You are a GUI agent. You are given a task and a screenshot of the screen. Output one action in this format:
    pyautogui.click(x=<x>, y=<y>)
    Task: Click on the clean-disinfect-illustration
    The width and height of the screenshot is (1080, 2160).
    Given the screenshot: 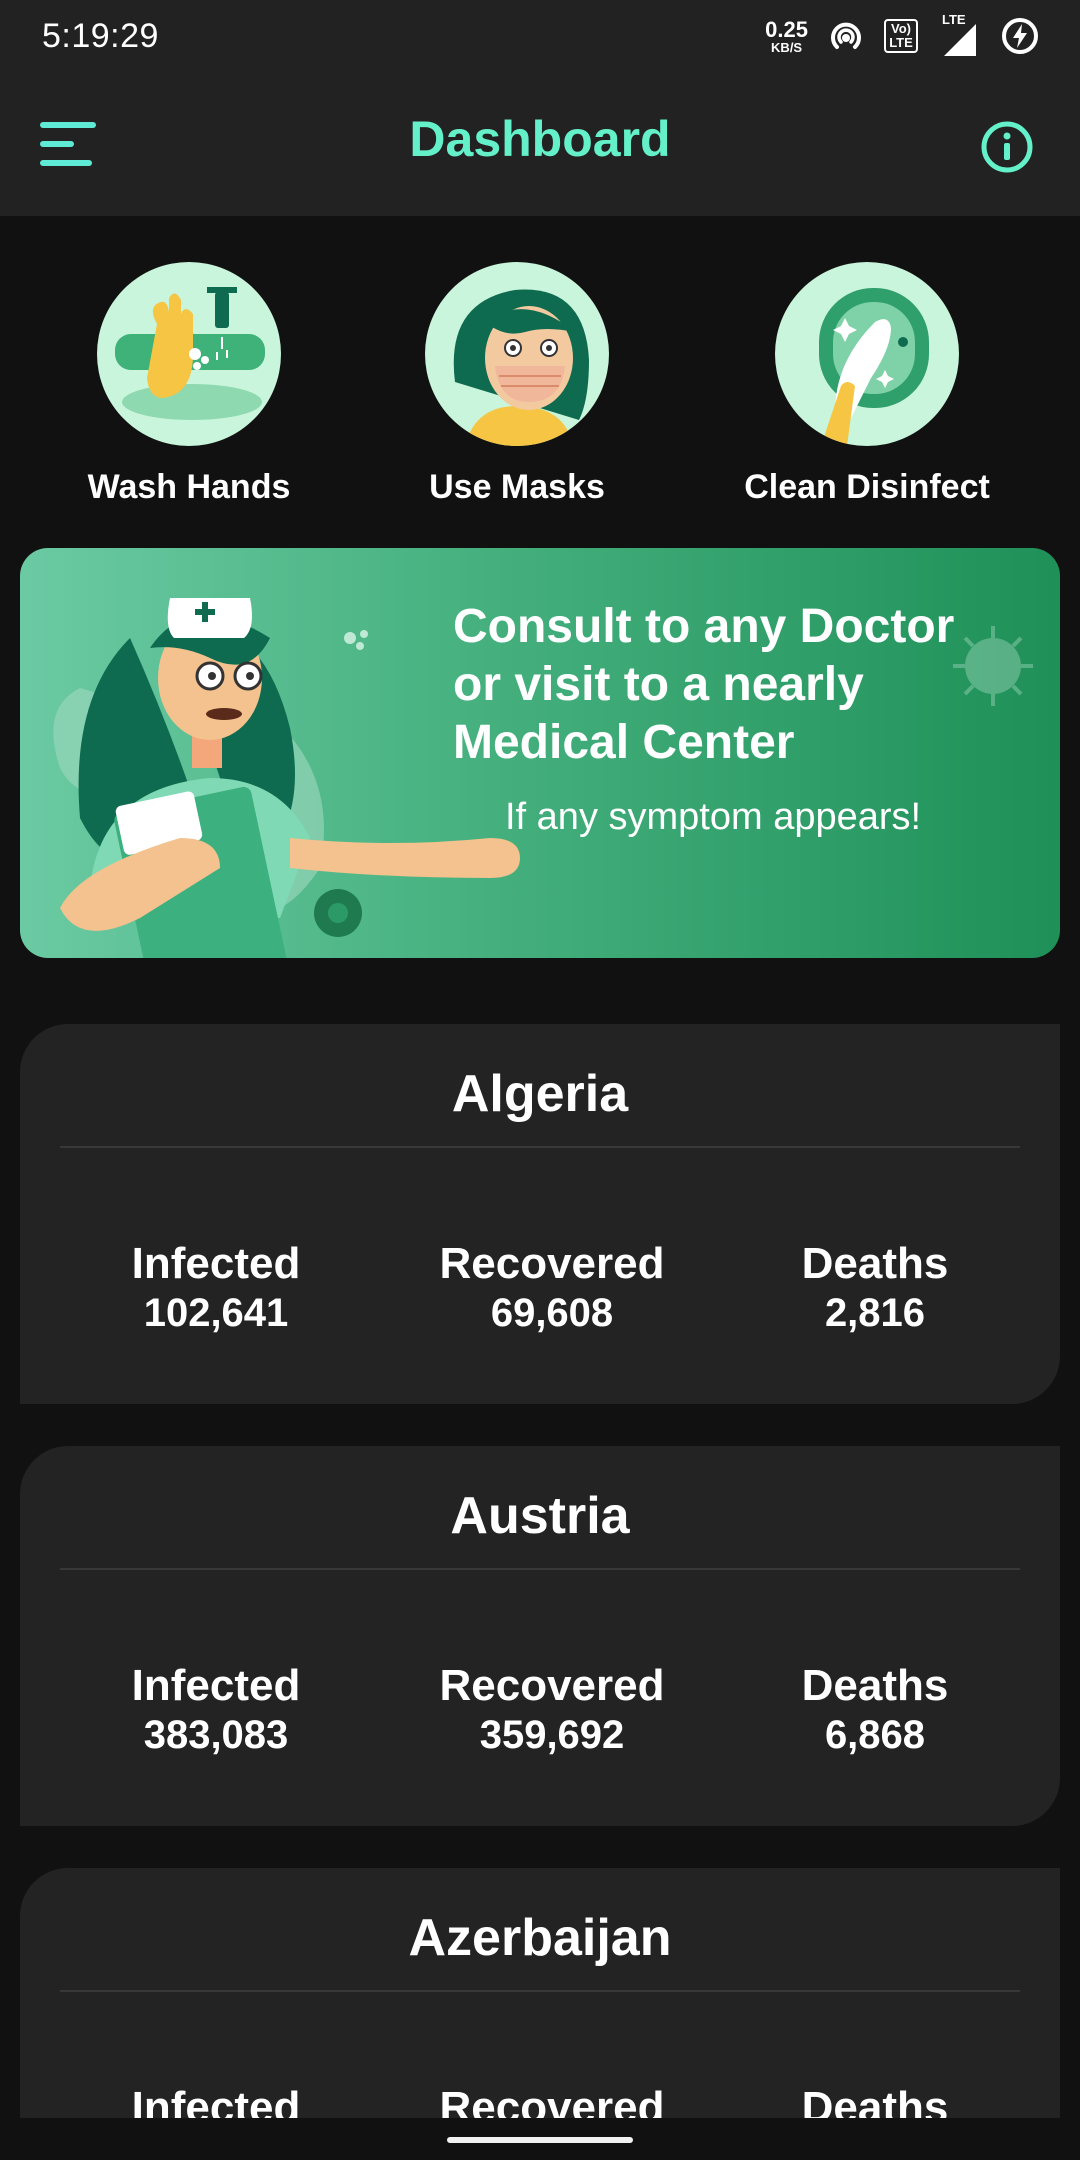 What is the action you would take?
    pyautogui.click(x=867, y=354)
    